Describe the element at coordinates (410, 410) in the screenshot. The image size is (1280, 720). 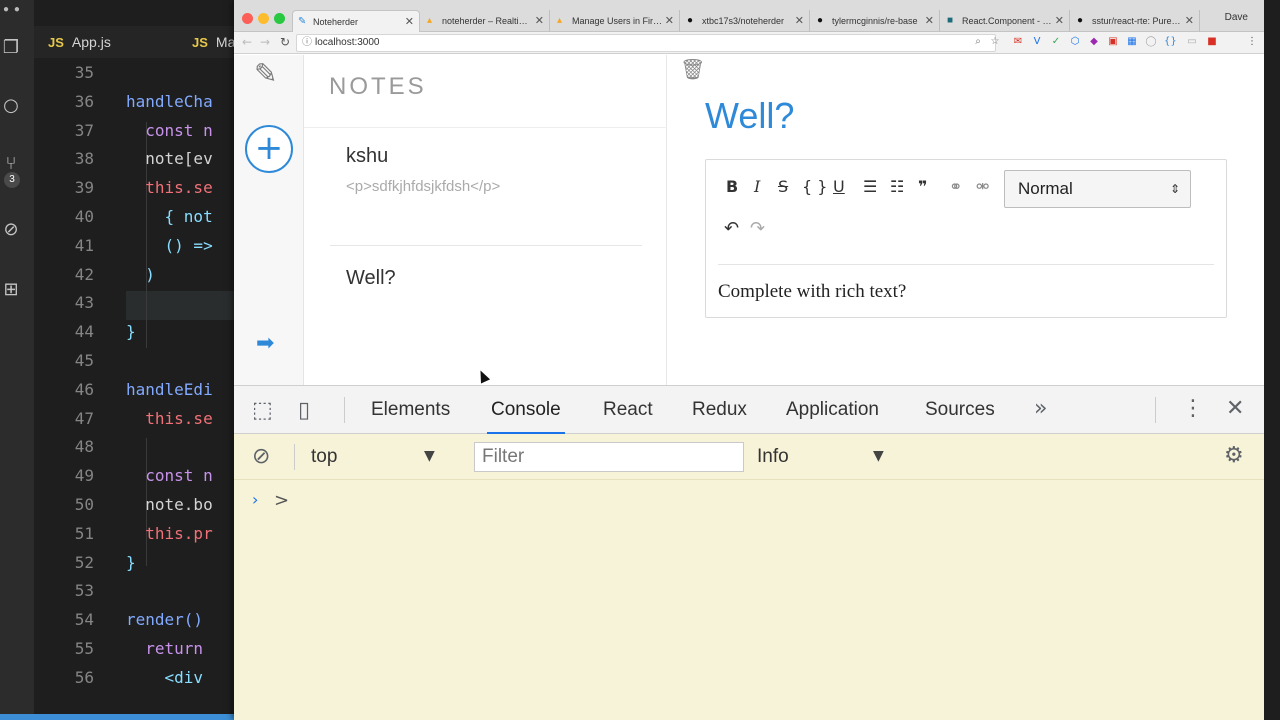
I see `tab-elements: Elements` at that location.